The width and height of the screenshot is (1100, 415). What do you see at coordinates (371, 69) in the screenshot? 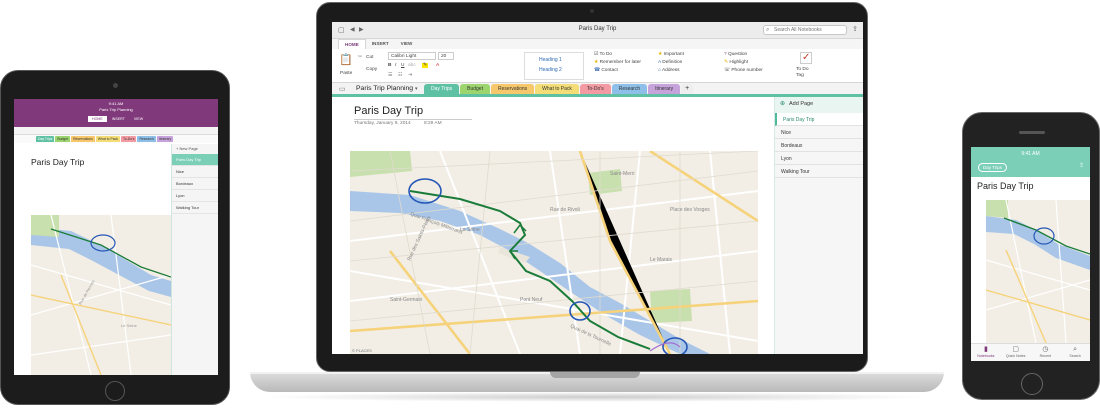
I see `copy-button: Copy` at bounding box center [371, 69].